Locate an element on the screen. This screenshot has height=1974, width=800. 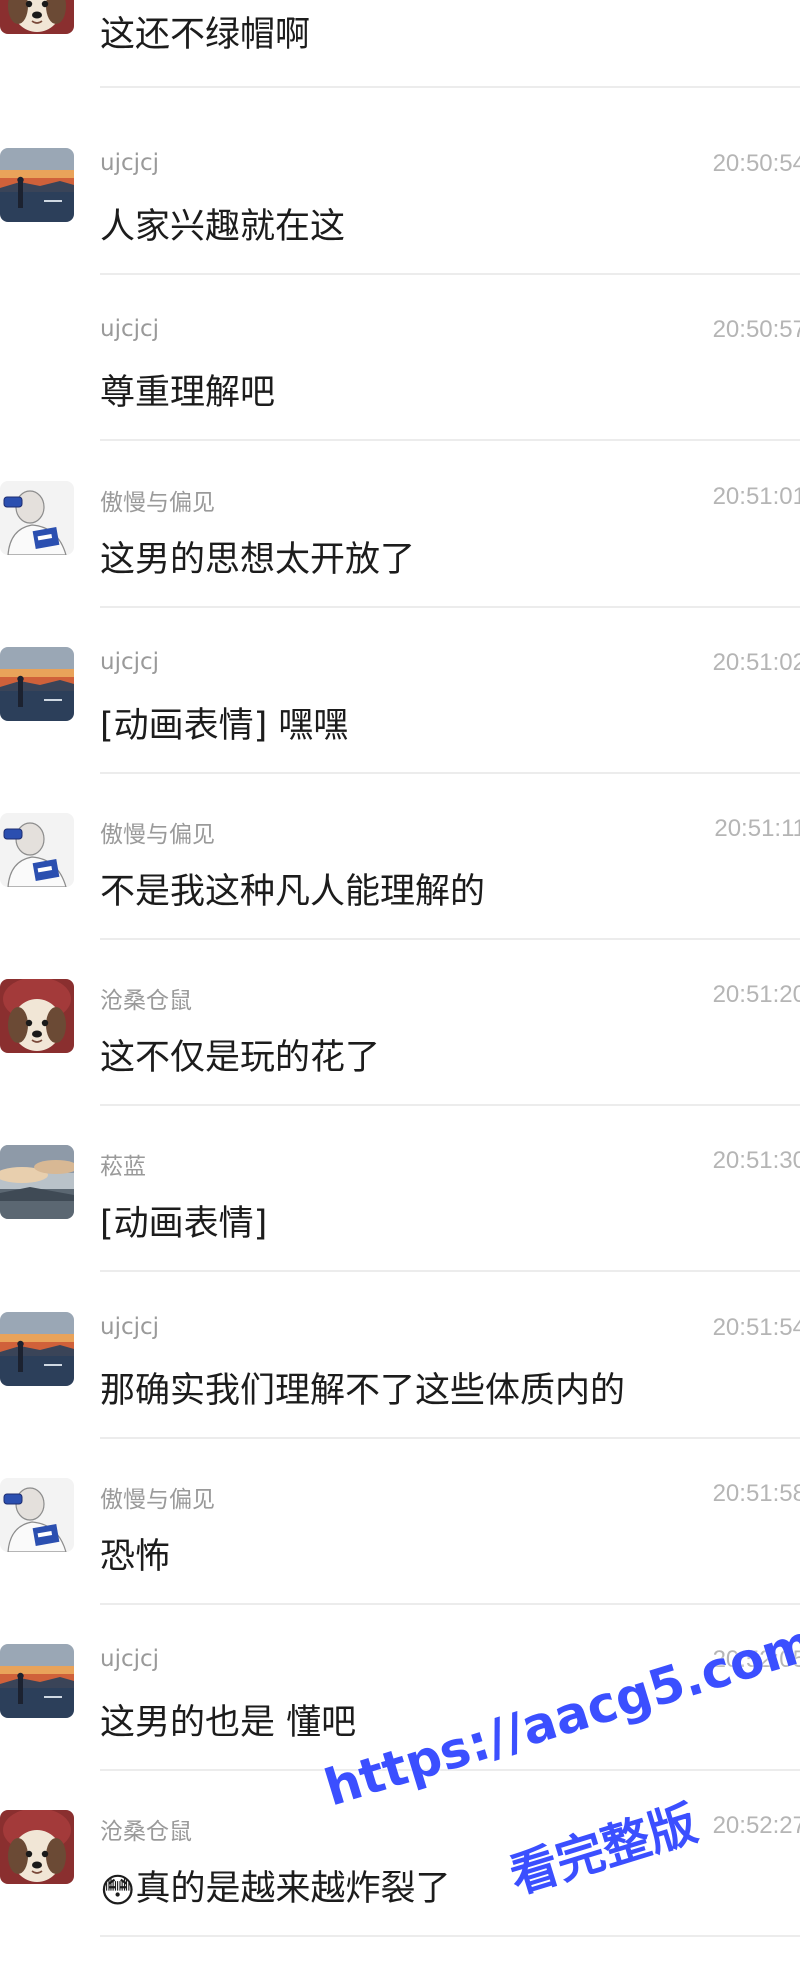
chat-message: 傲慢与偏见 20:51:01 这男的思想太开放了 is located at coordinates (400, 563).